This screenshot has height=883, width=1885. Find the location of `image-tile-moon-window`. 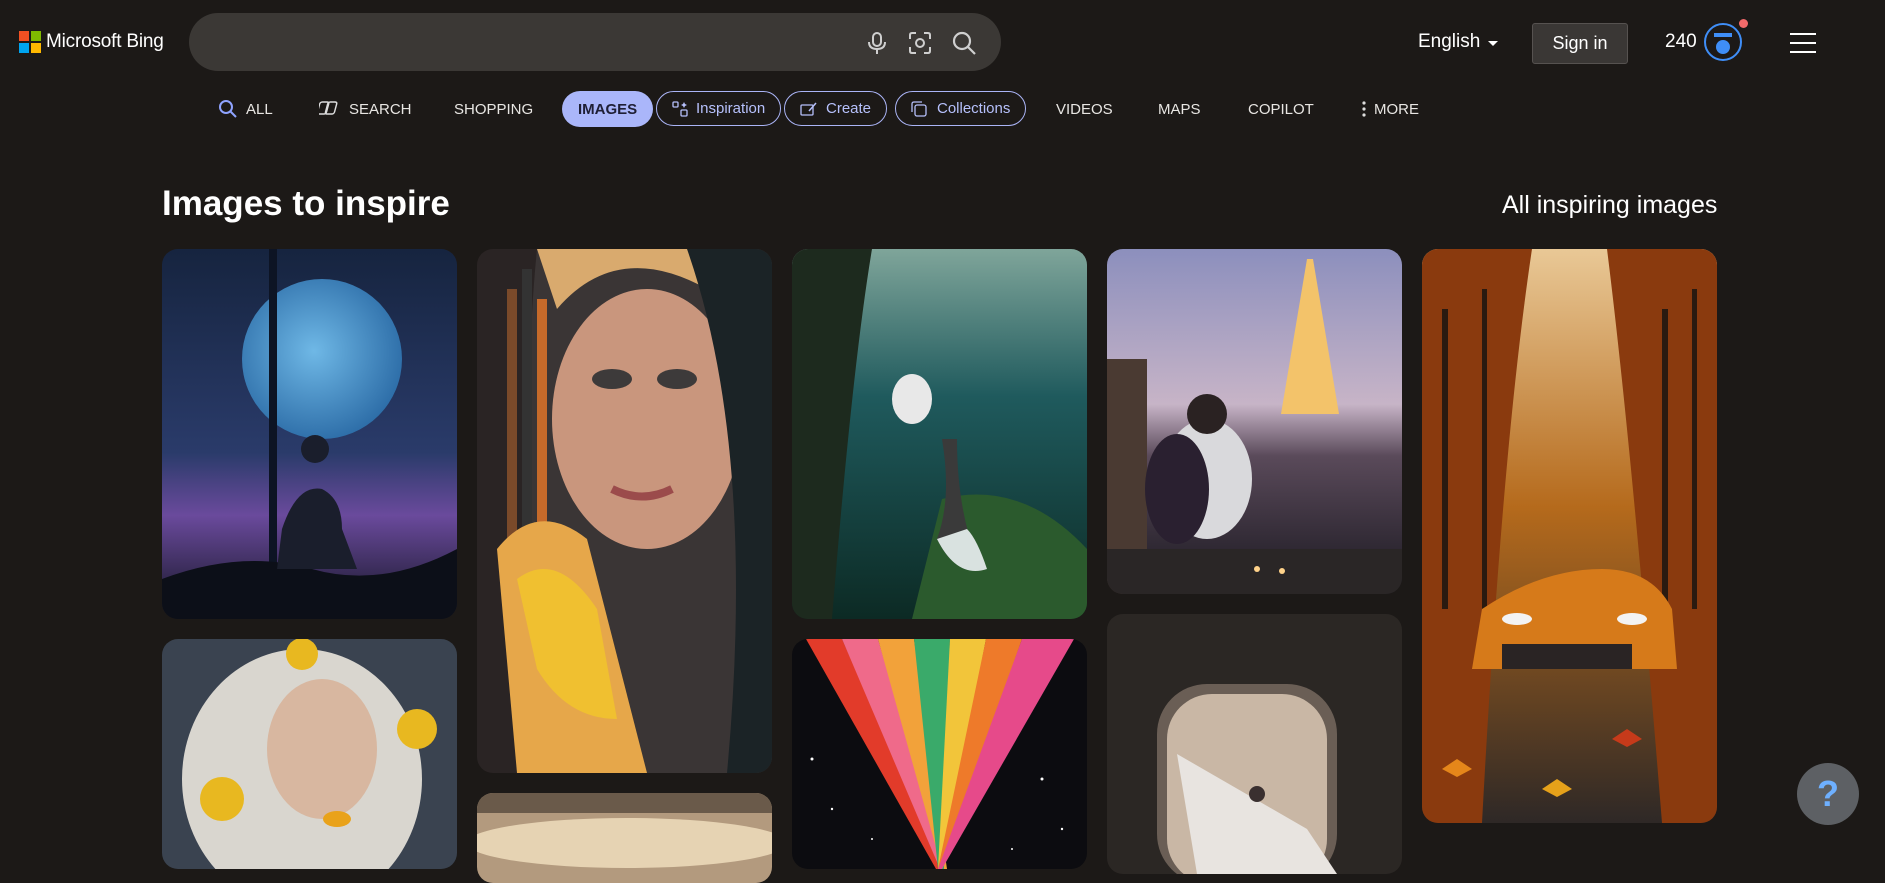

image-tile-moon-window is located at coordinates (309, 434).